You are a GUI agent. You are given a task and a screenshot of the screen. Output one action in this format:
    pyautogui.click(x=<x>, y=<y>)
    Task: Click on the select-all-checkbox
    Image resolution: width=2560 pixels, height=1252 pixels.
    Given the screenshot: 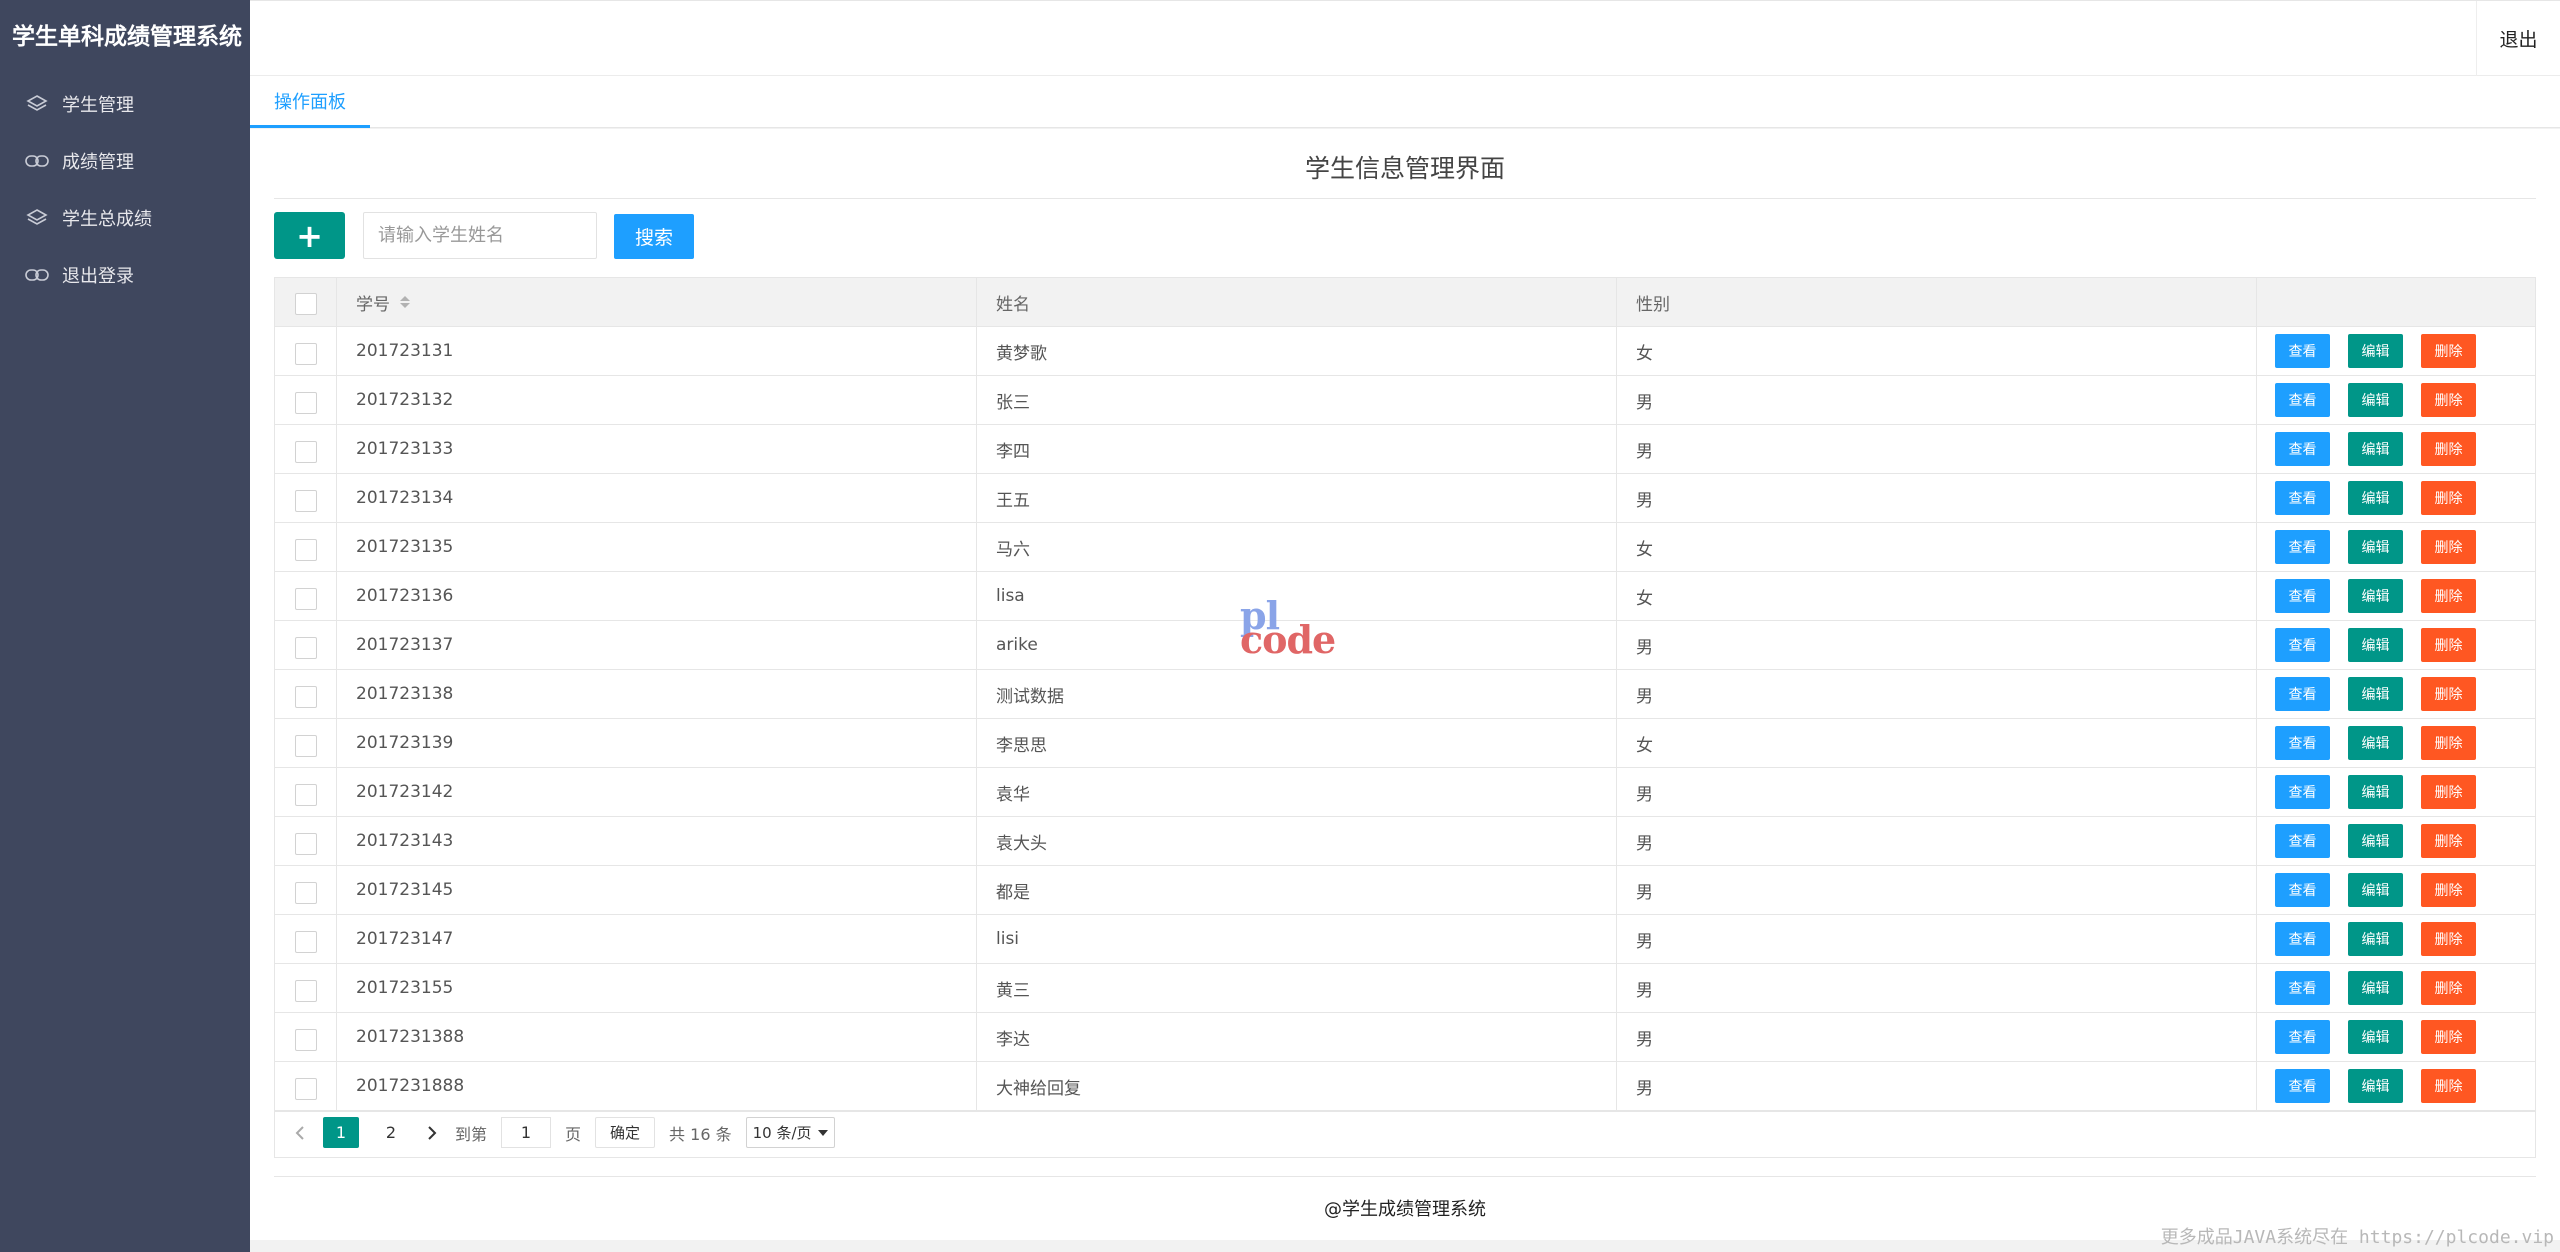 What is the action you would take?
    pyautogui.click(x=305, y=304)
    